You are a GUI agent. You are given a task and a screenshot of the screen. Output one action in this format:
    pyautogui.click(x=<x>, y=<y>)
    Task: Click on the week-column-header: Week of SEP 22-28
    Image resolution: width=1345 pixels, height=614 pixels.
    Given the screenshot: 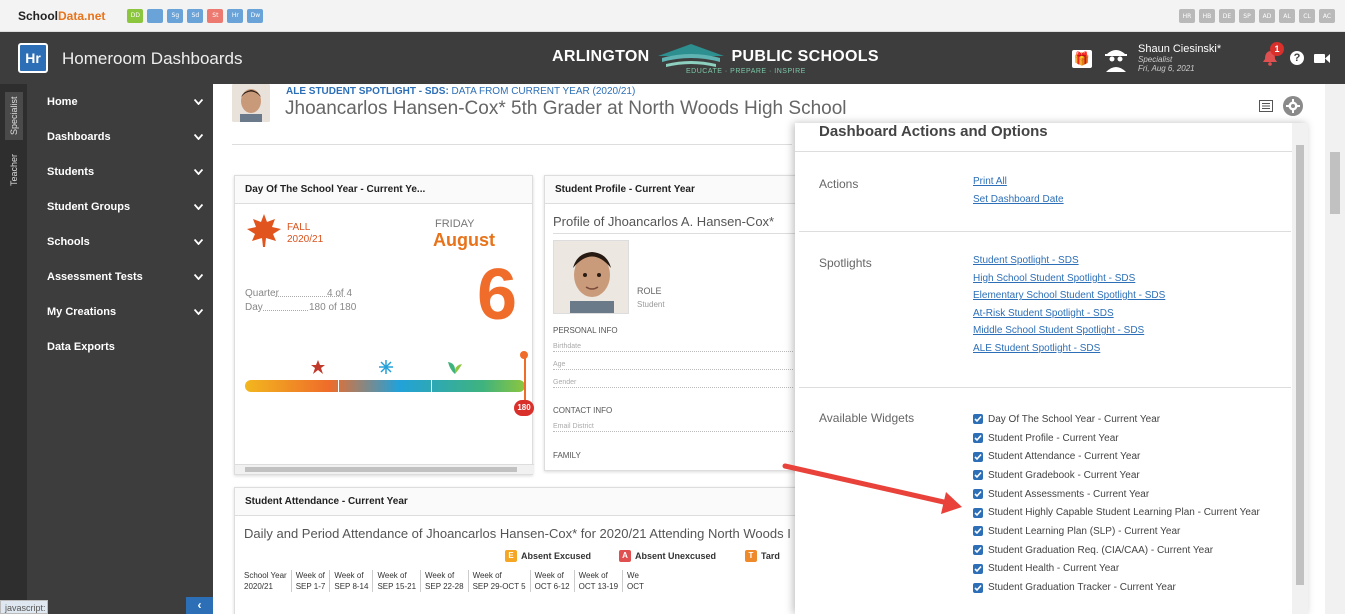 What is the action you would take?
    pyautogui.click(x=444, y=581)
    